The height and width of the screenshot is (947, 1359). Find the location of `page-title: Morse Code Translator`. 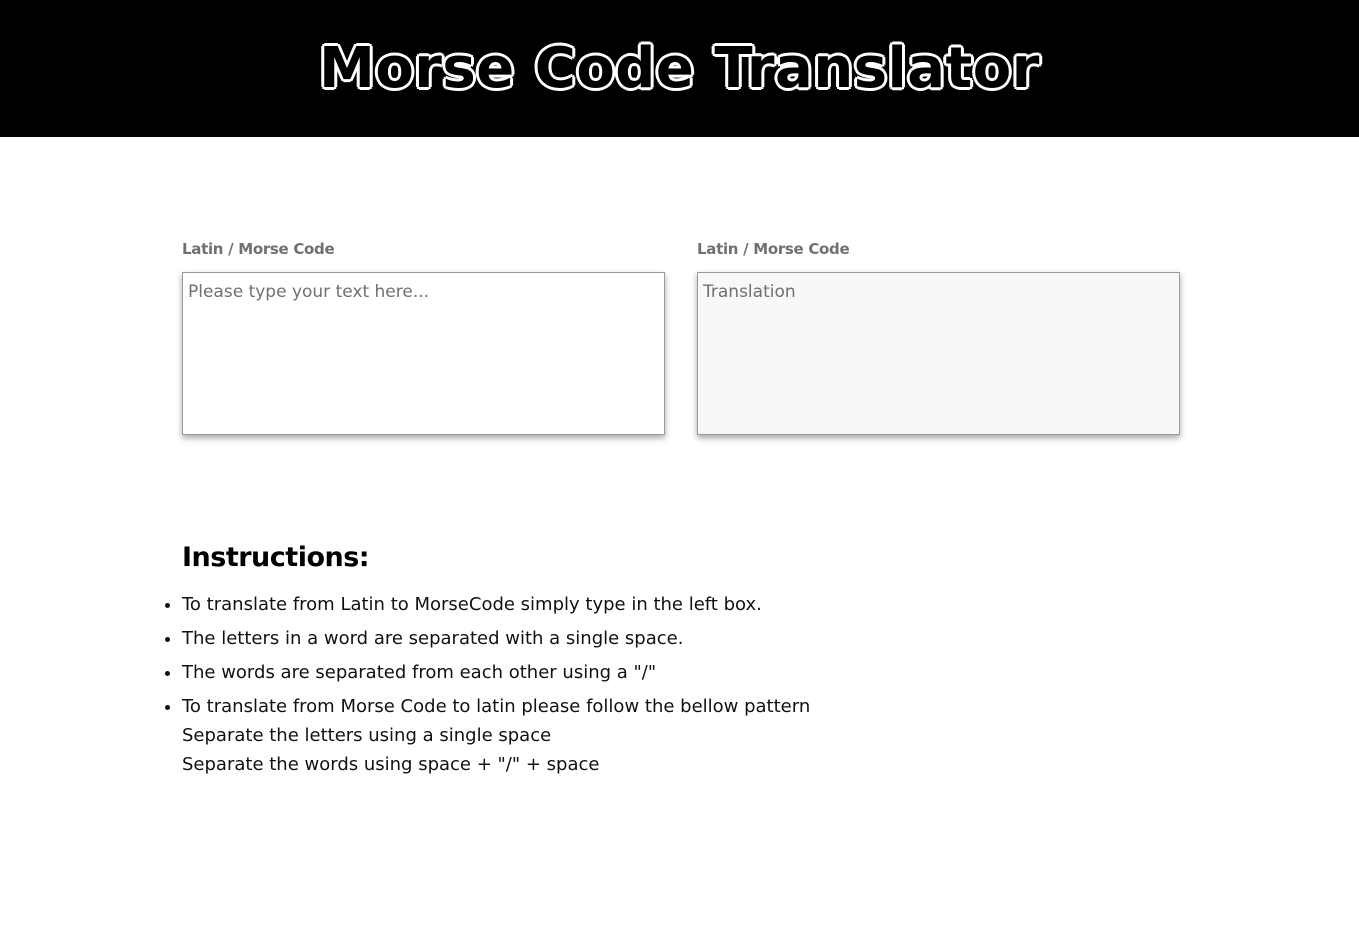

page-title: Morse Code Translator is located at coordinates (679, 69).